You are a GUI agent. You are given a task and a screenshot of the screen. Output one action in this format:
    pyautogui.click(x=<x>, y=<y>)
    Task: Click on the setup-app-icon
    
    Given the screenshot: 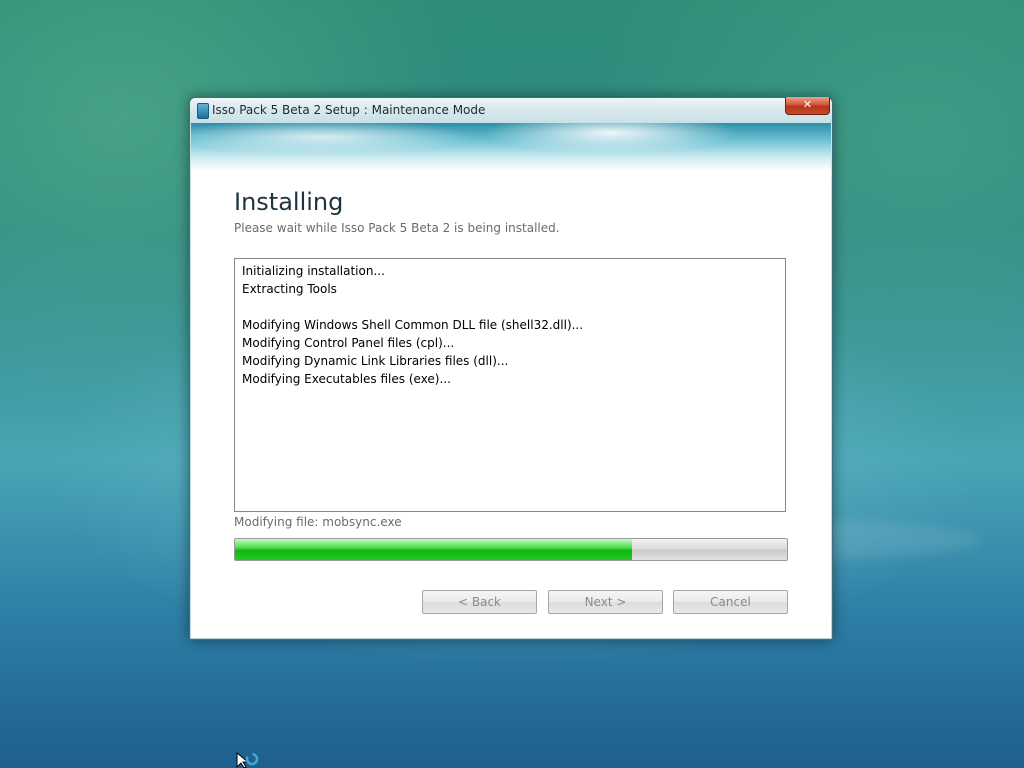 What is the action you would take?
    pyautogui.click(x=203, y=111)
    